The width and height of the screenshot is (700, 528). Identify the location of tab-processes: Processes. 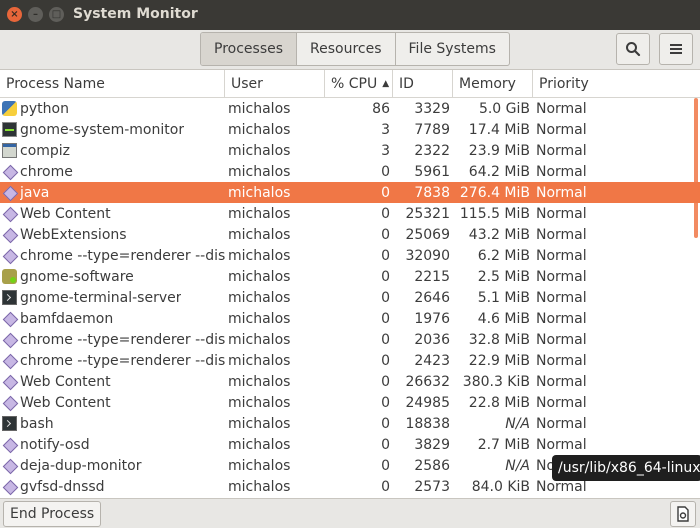
(249, 49).